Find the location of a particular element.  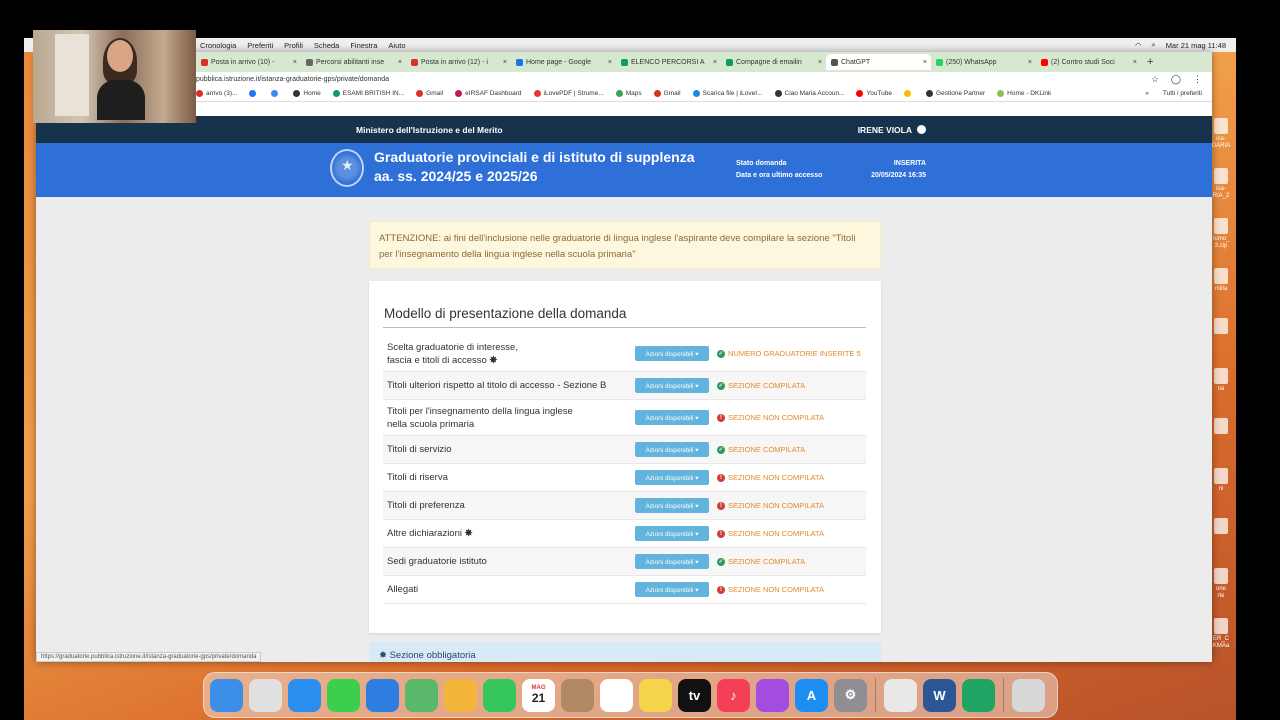

trash-icon is located at coordinates (1028, 695).